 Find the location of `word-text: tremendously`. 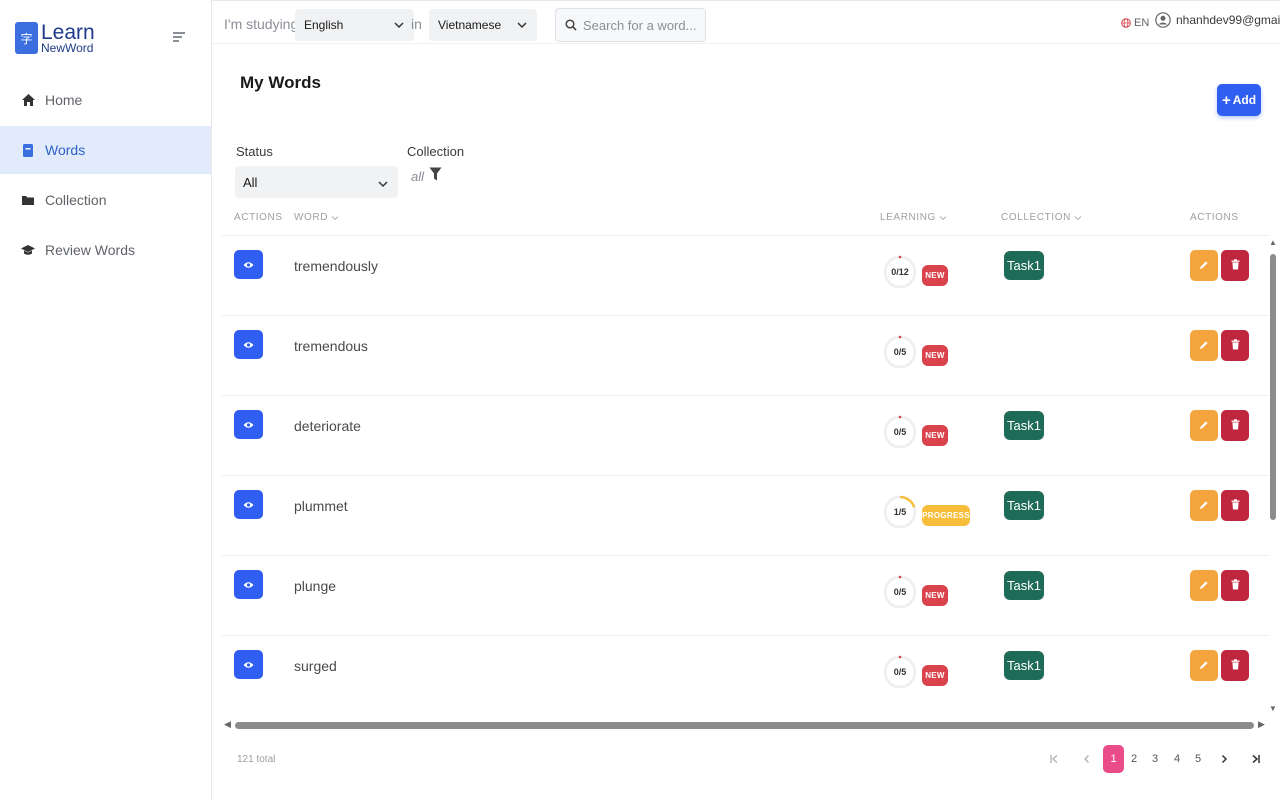

word-text: tremendously is located at coordinates (336, 266).